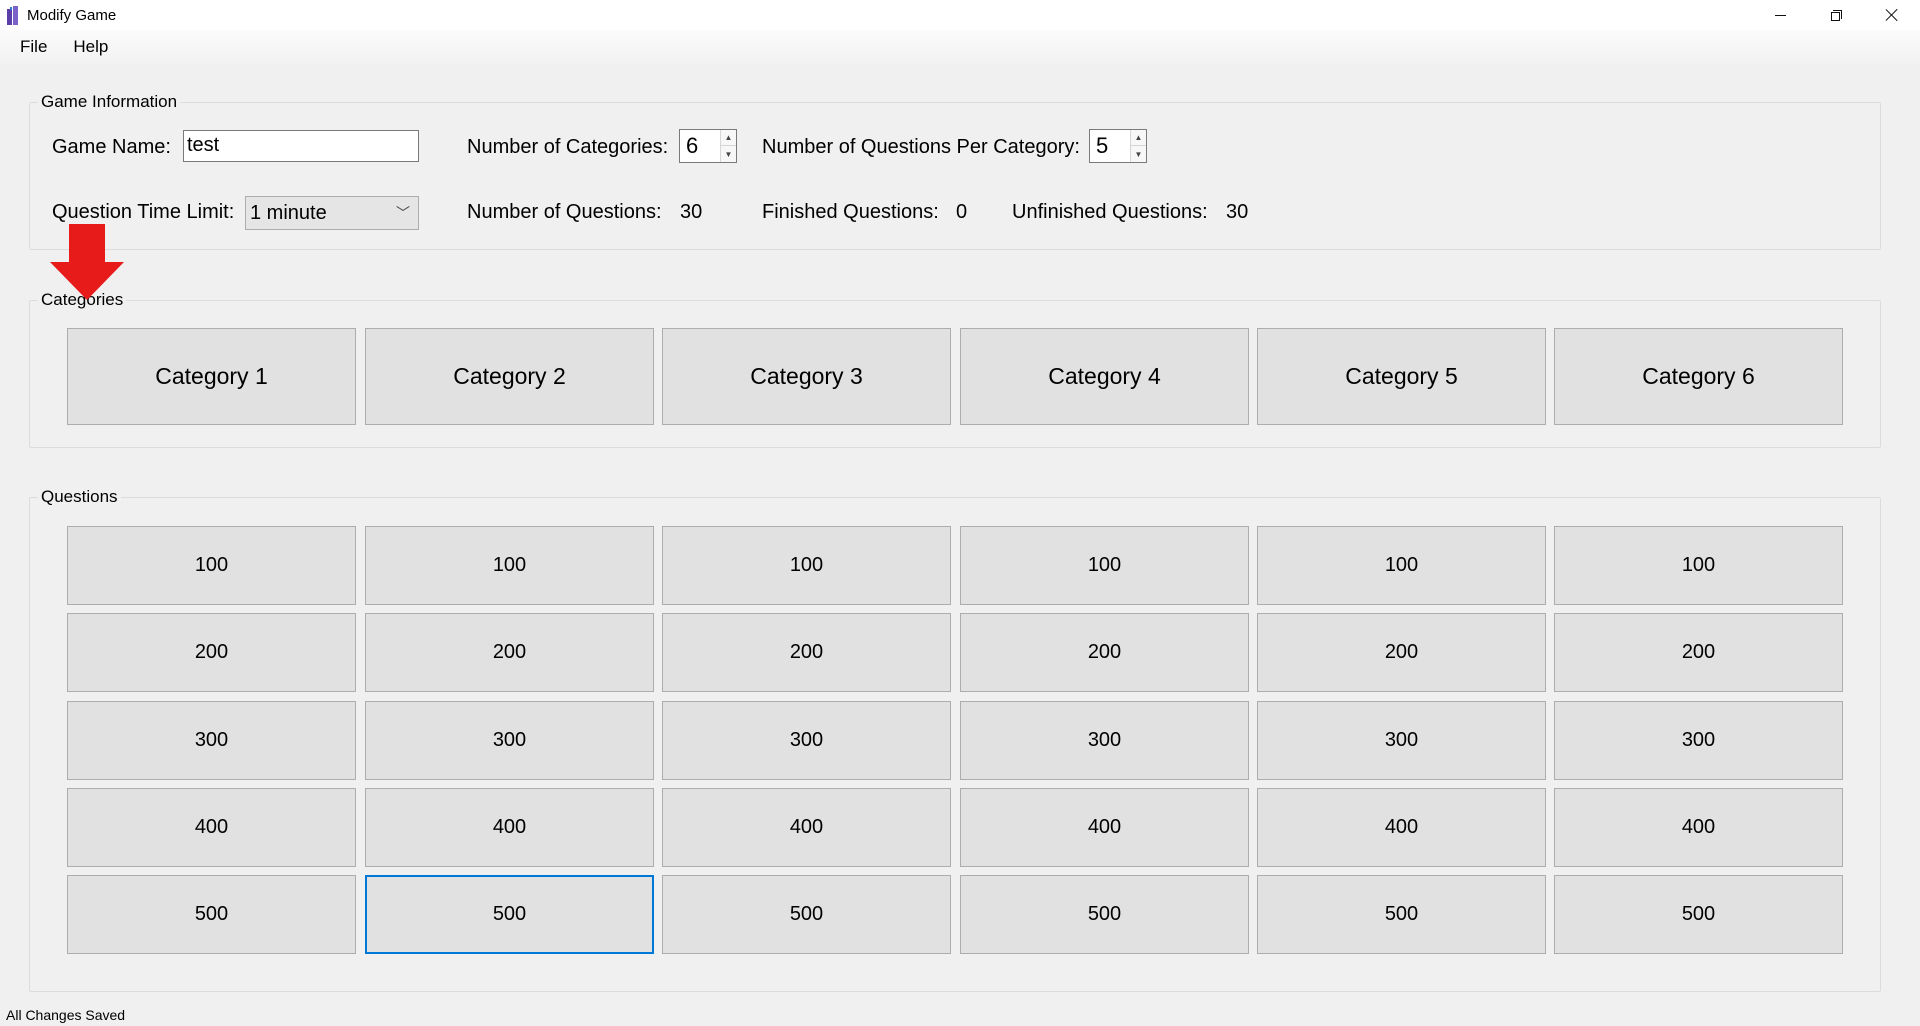 This screenshot has width=1920, height=1026. Describe the element at coordinates (568, 147) in the screenshot. I see `num-categories-label: Number of Categories:` at that location.